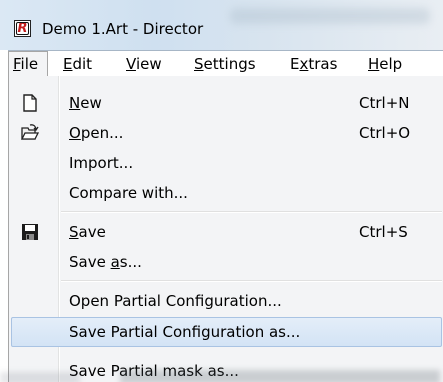 Image resolution: width=443 pixels, height=382 pixels. I want to click on title-bar: Demo 1.Art - Director, so click(221, 25).